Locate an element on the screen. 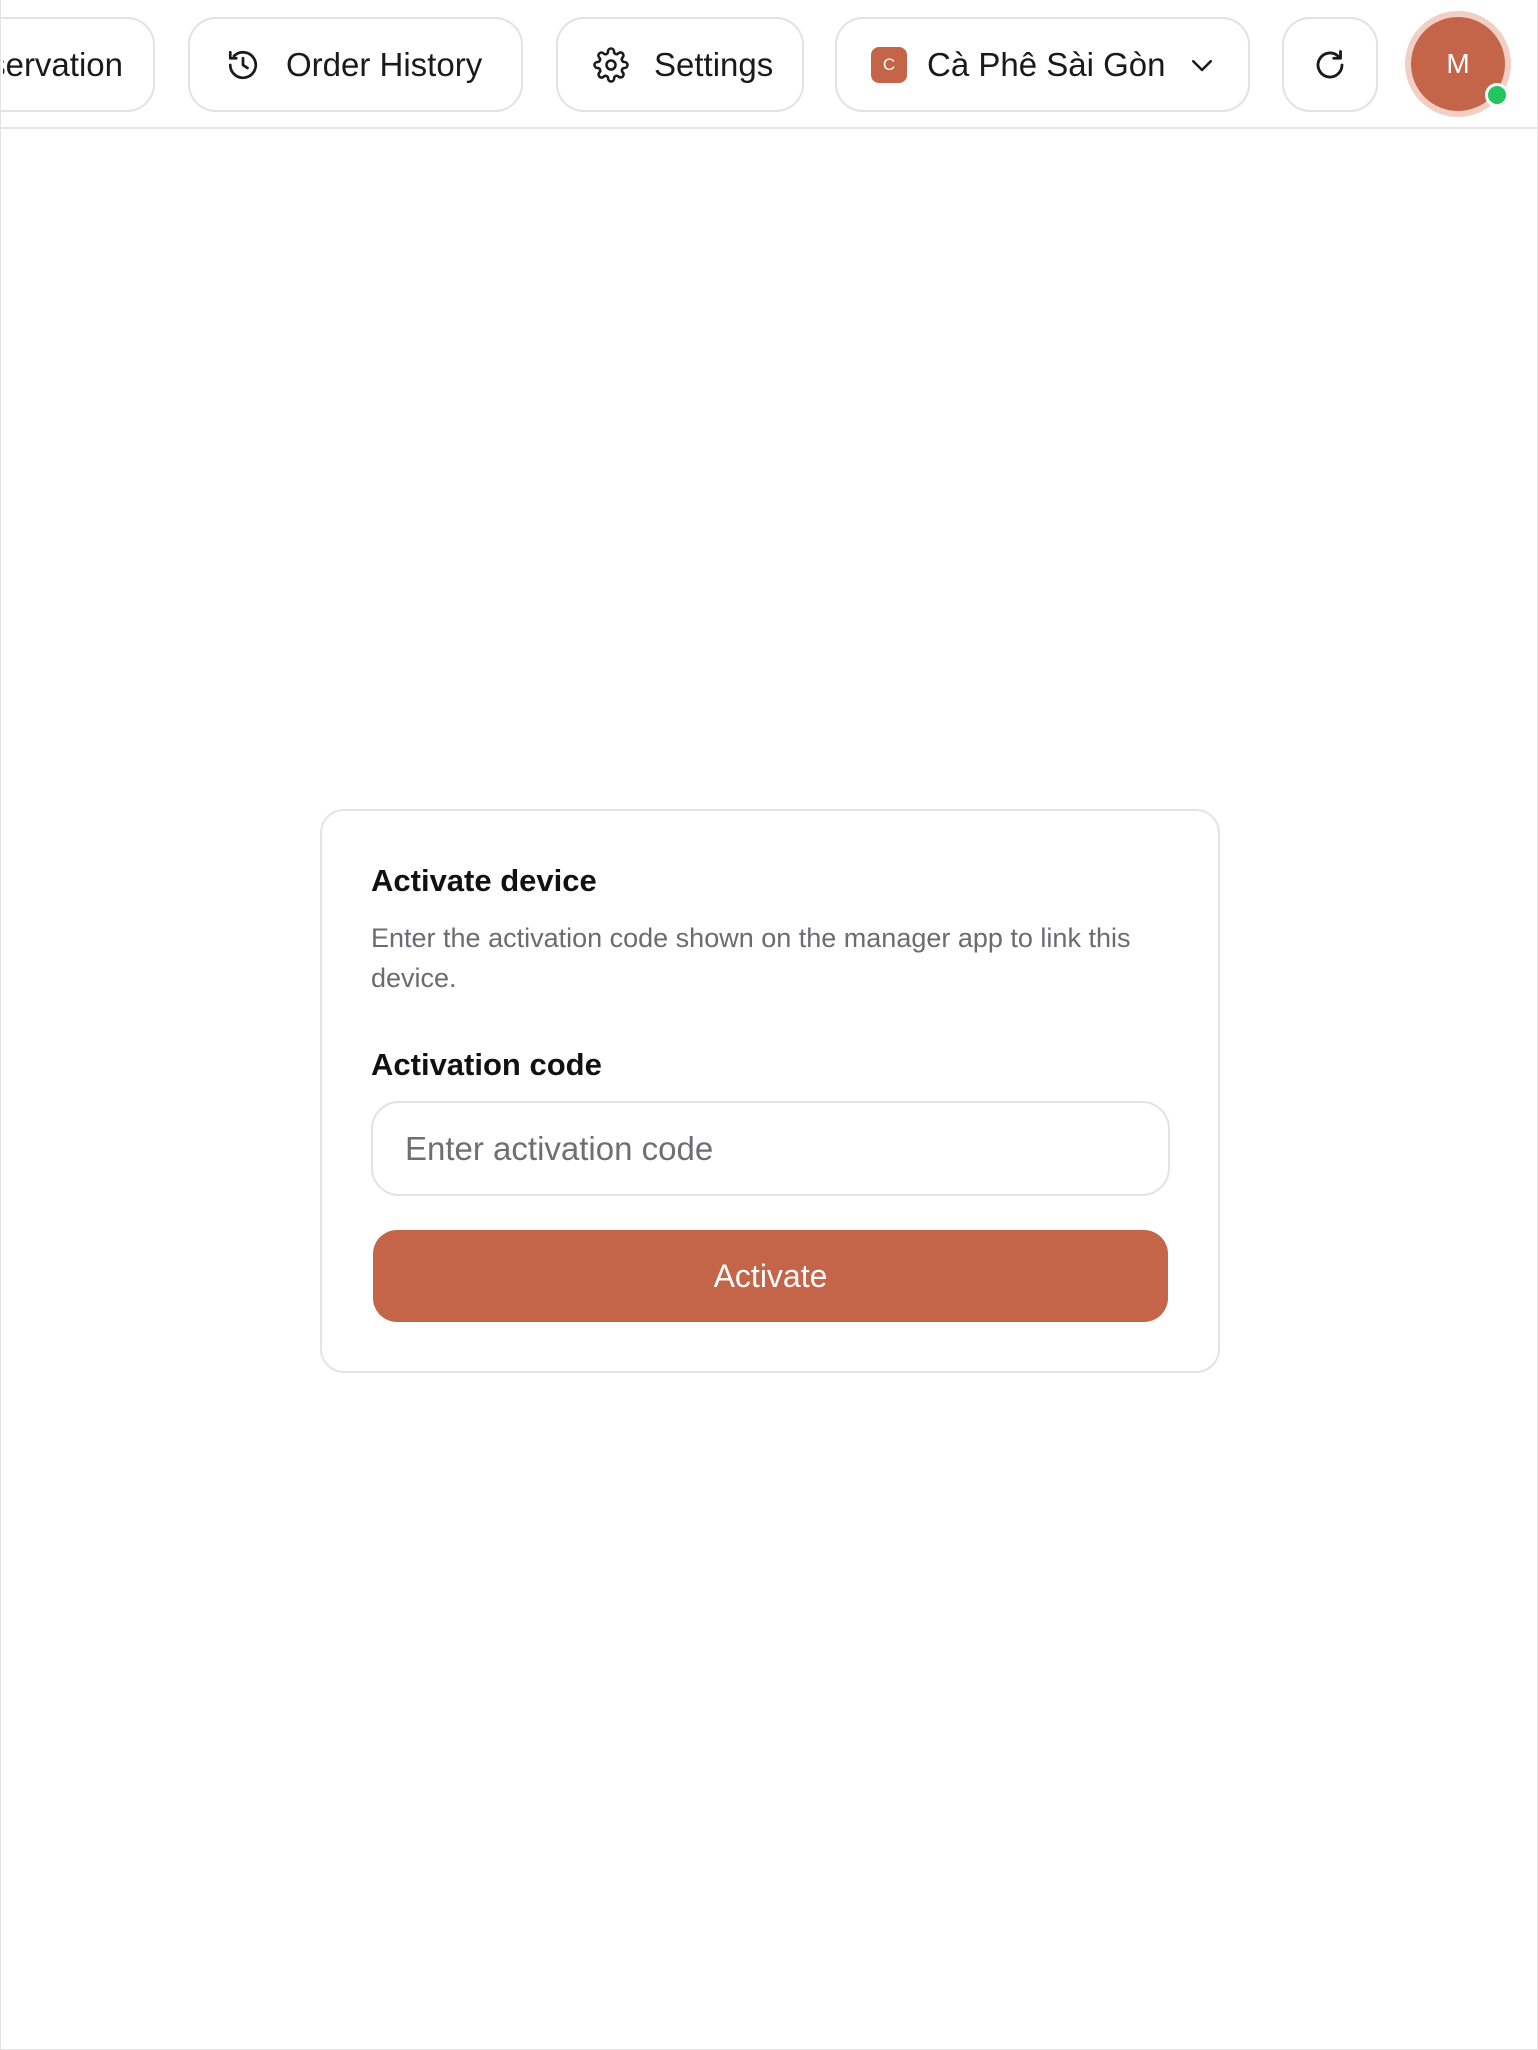 This screenshot has width=1538, height=2050. settings-label: Settings is located at coordinates (714, 64).